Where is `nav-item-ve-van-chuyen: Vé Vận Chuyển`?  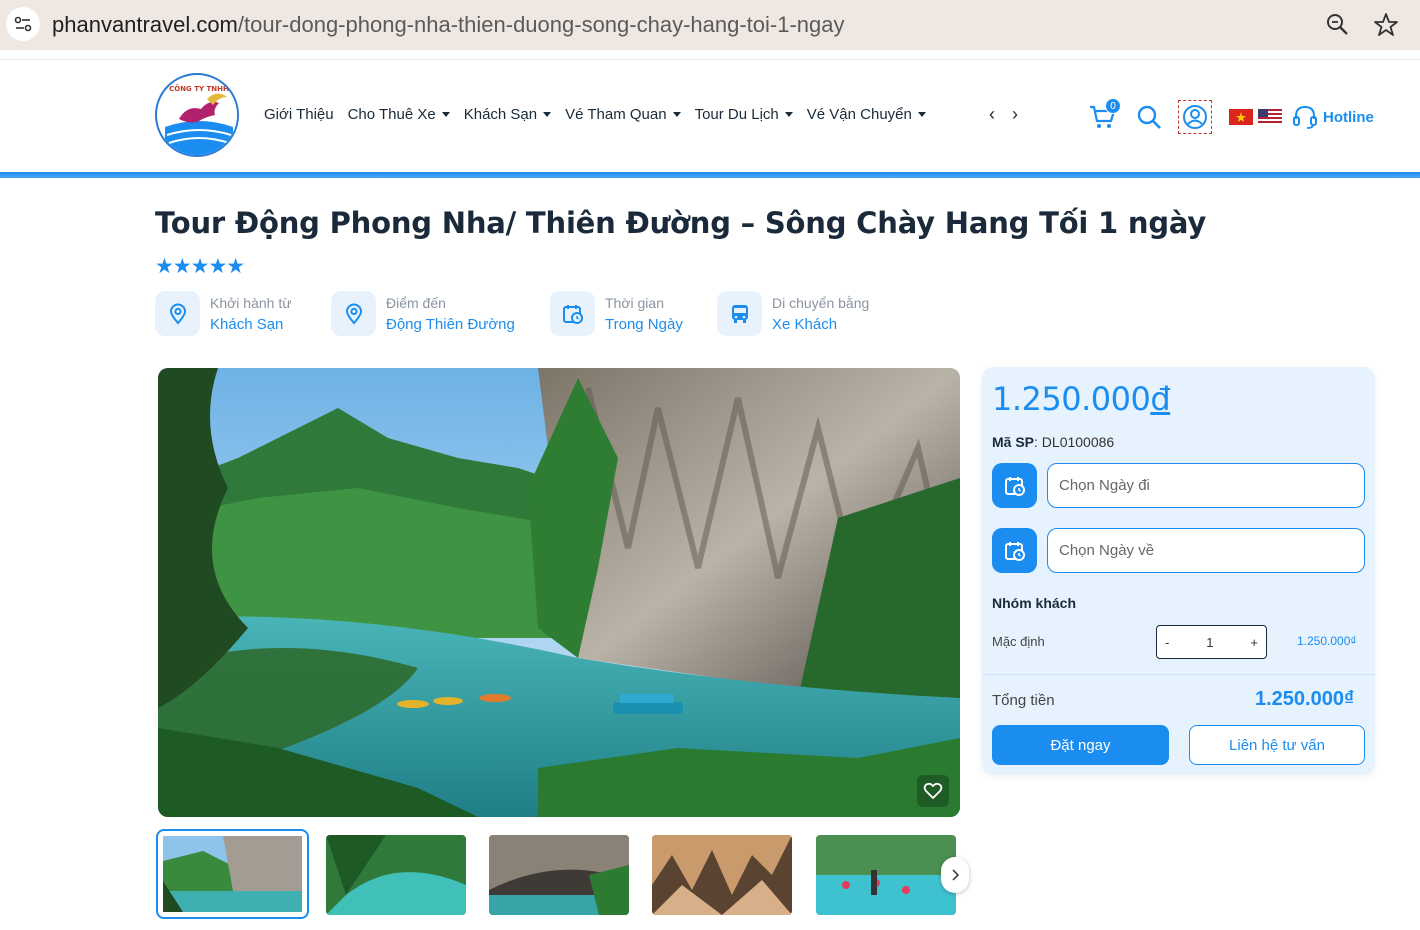
nav-item-ve-van-chuyen: Vé Vận Chuyển is located at coordinates (866, 114).